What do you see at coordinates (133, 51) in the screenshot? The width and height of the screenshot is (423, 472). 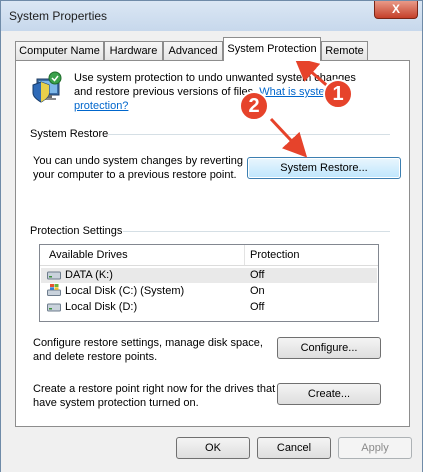 I see `tab-hardware: Hardware` at bounding box center [133, 51].